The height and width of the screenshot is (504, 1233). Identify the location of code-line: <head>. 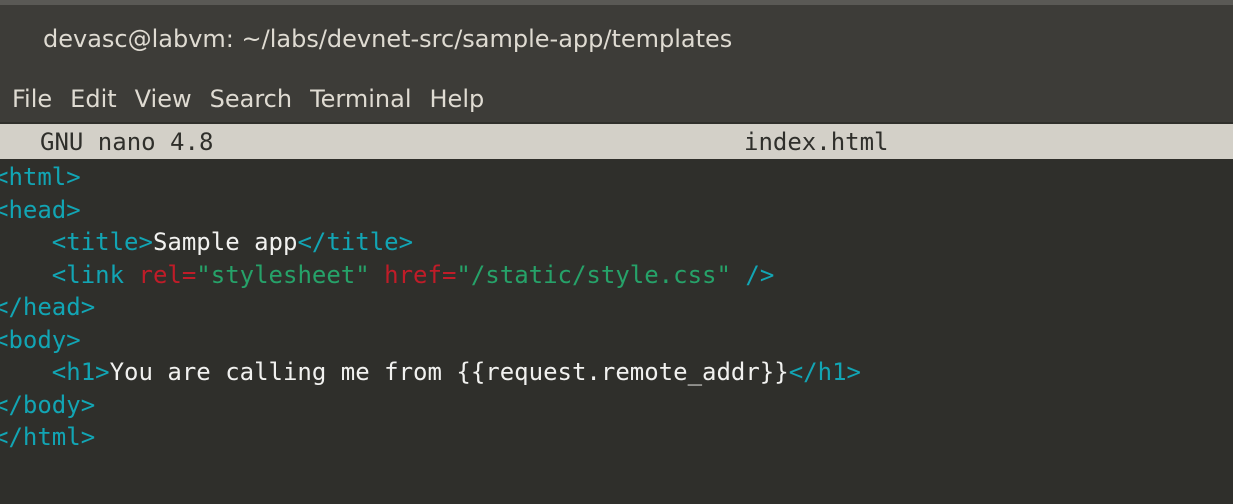
(616, 210).